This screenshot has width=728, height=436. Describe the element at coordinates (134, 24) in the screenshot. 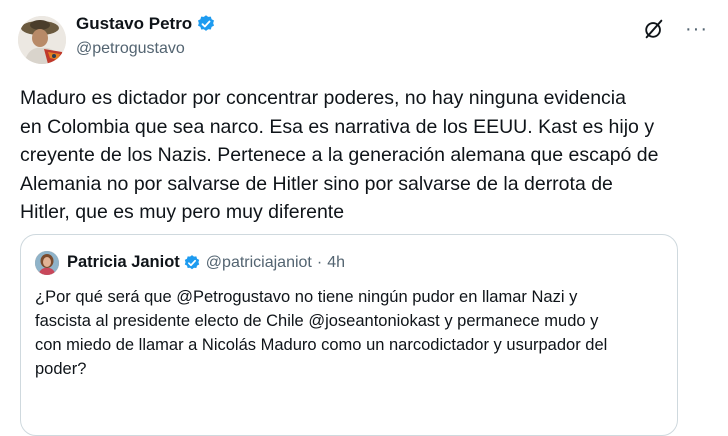

I see `author-display-name: Gustavo Petro` at that location.